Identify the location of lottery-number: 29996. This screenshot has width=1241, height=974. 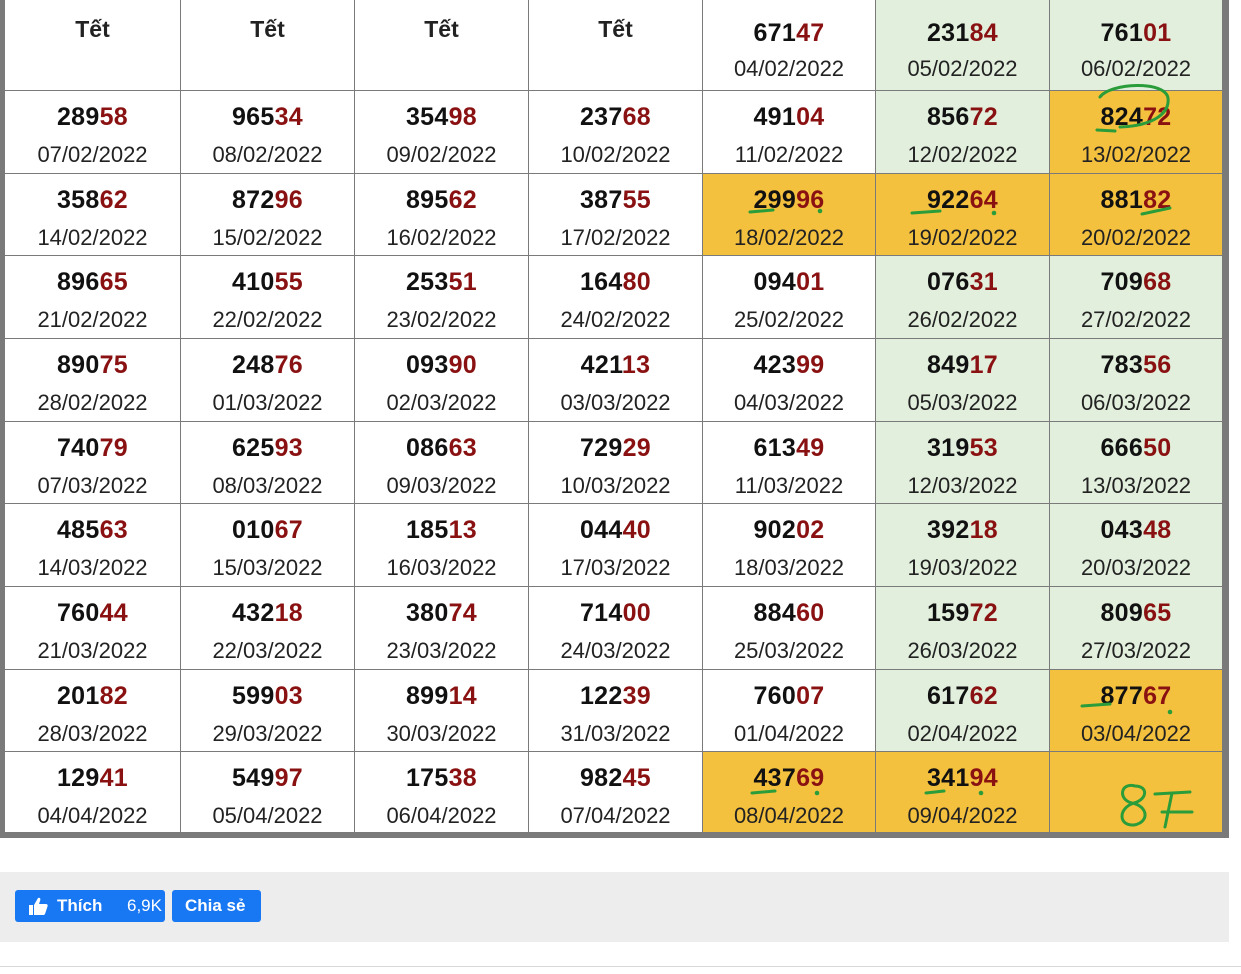
(789, 200).